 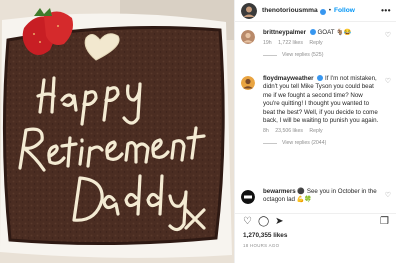 What do you see at coordinates (315, 221) in the screenshot?
I see `action-bar: ♡ ◯ ➤ ❐` at bounding box center [315, 221].